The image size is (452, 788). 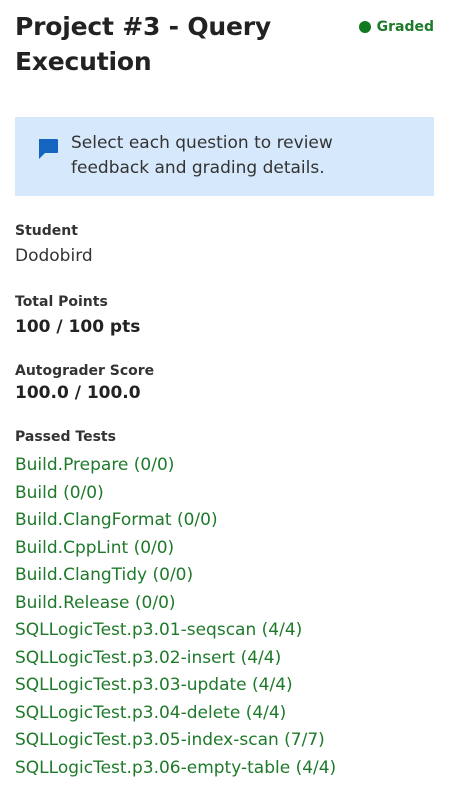 What do you see at coordinates (224, 521) in the screenshot?
I see `test-item: Build.ClangFormat (0/0)` at bounding box center [224, 521].